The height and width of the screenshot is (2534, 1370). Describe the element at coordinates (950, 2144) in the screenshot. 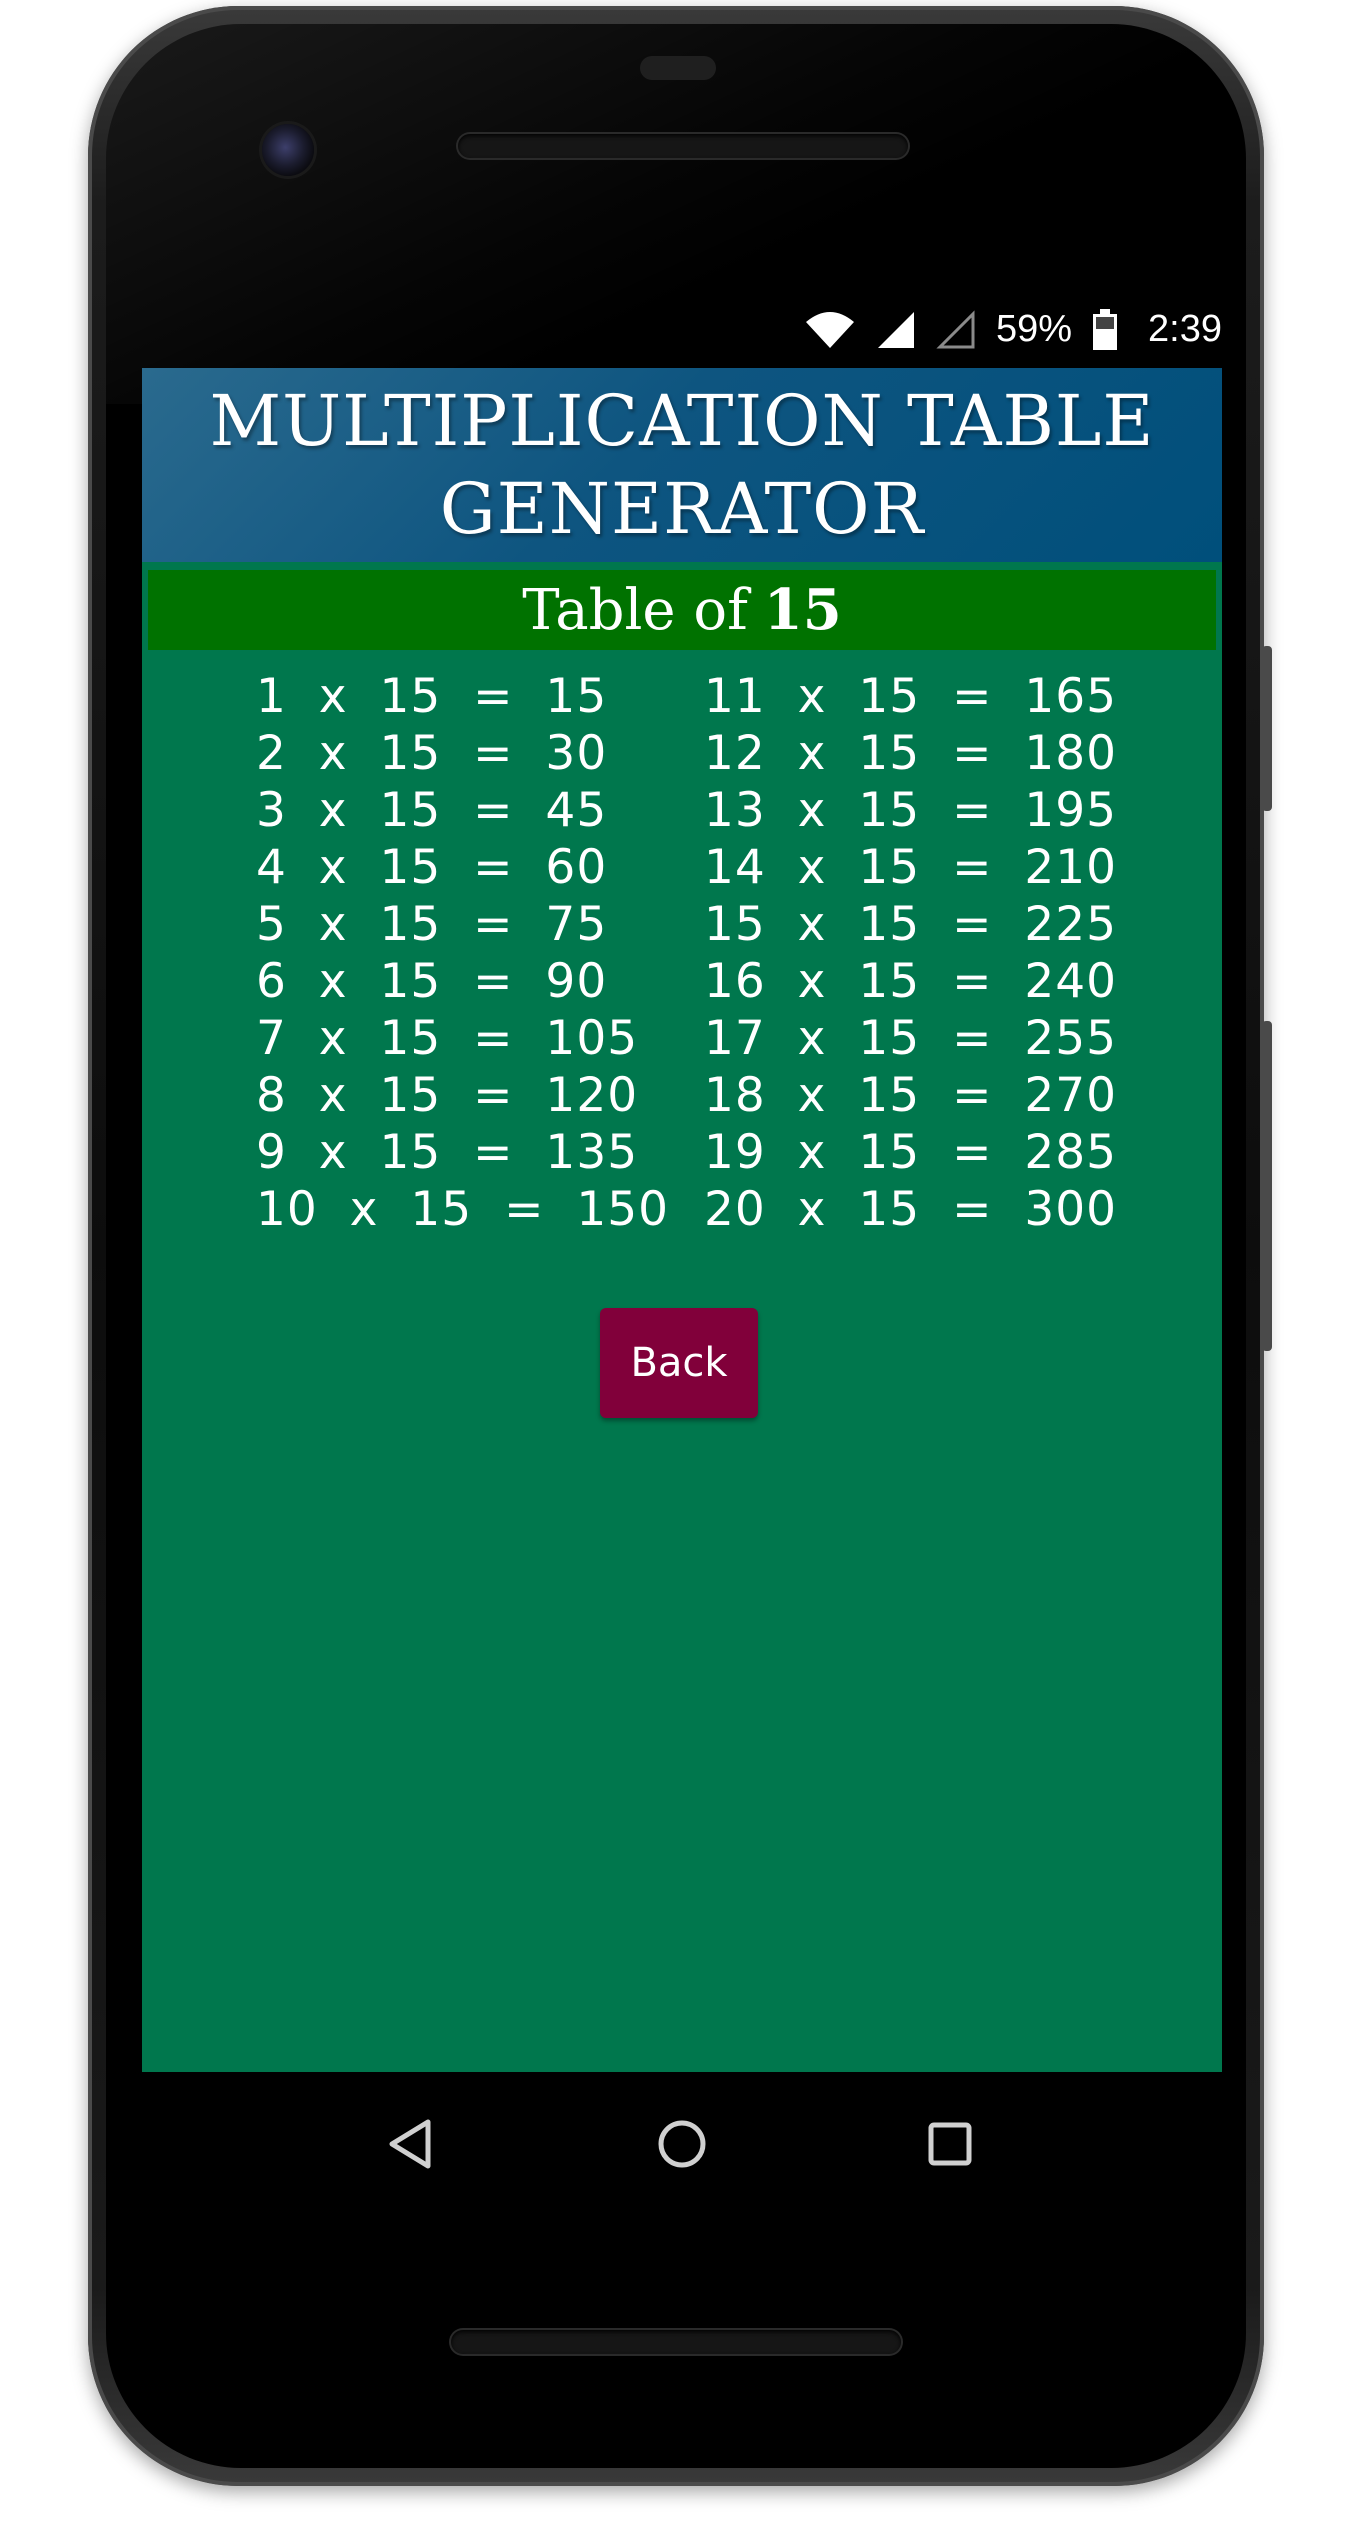

I see `nav-recents-icon` at that location.